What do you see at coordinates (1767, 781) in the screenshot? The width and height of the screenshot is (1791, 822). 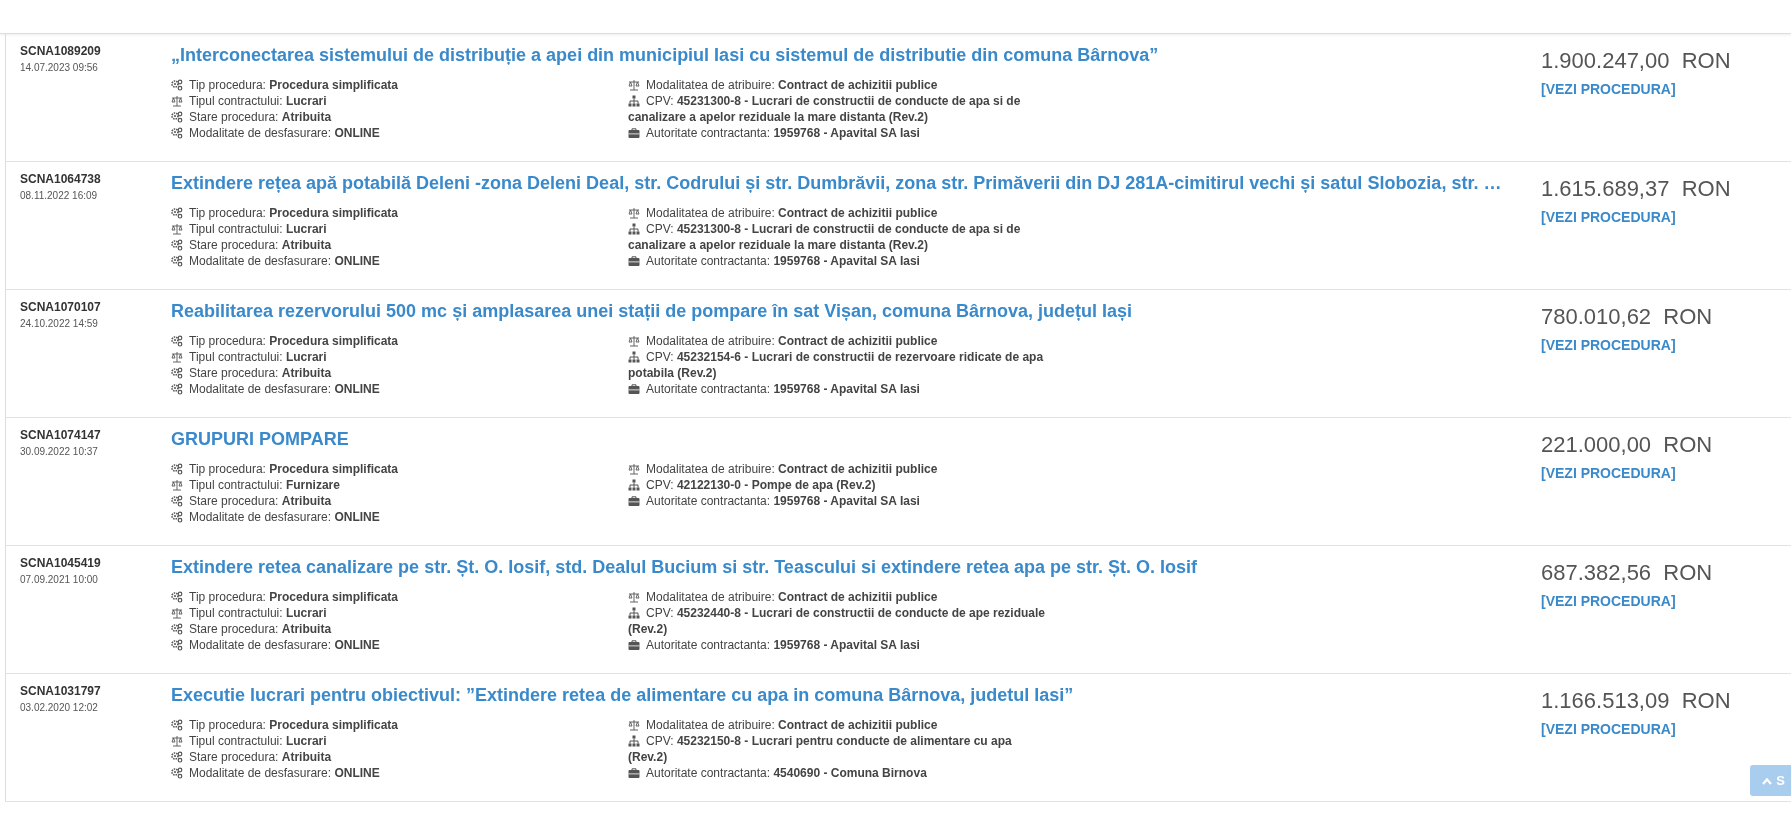 I see `chevron-up-icon` at bounding box center [1767, 781].